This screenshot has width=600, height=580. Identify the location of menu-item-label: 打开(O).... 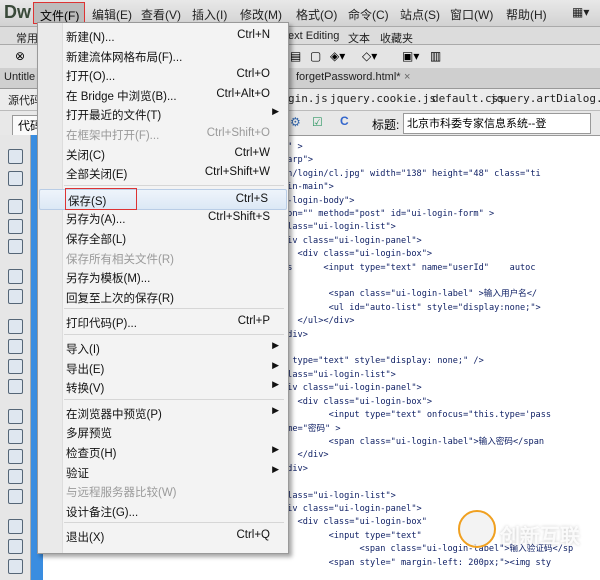
(91, 77).